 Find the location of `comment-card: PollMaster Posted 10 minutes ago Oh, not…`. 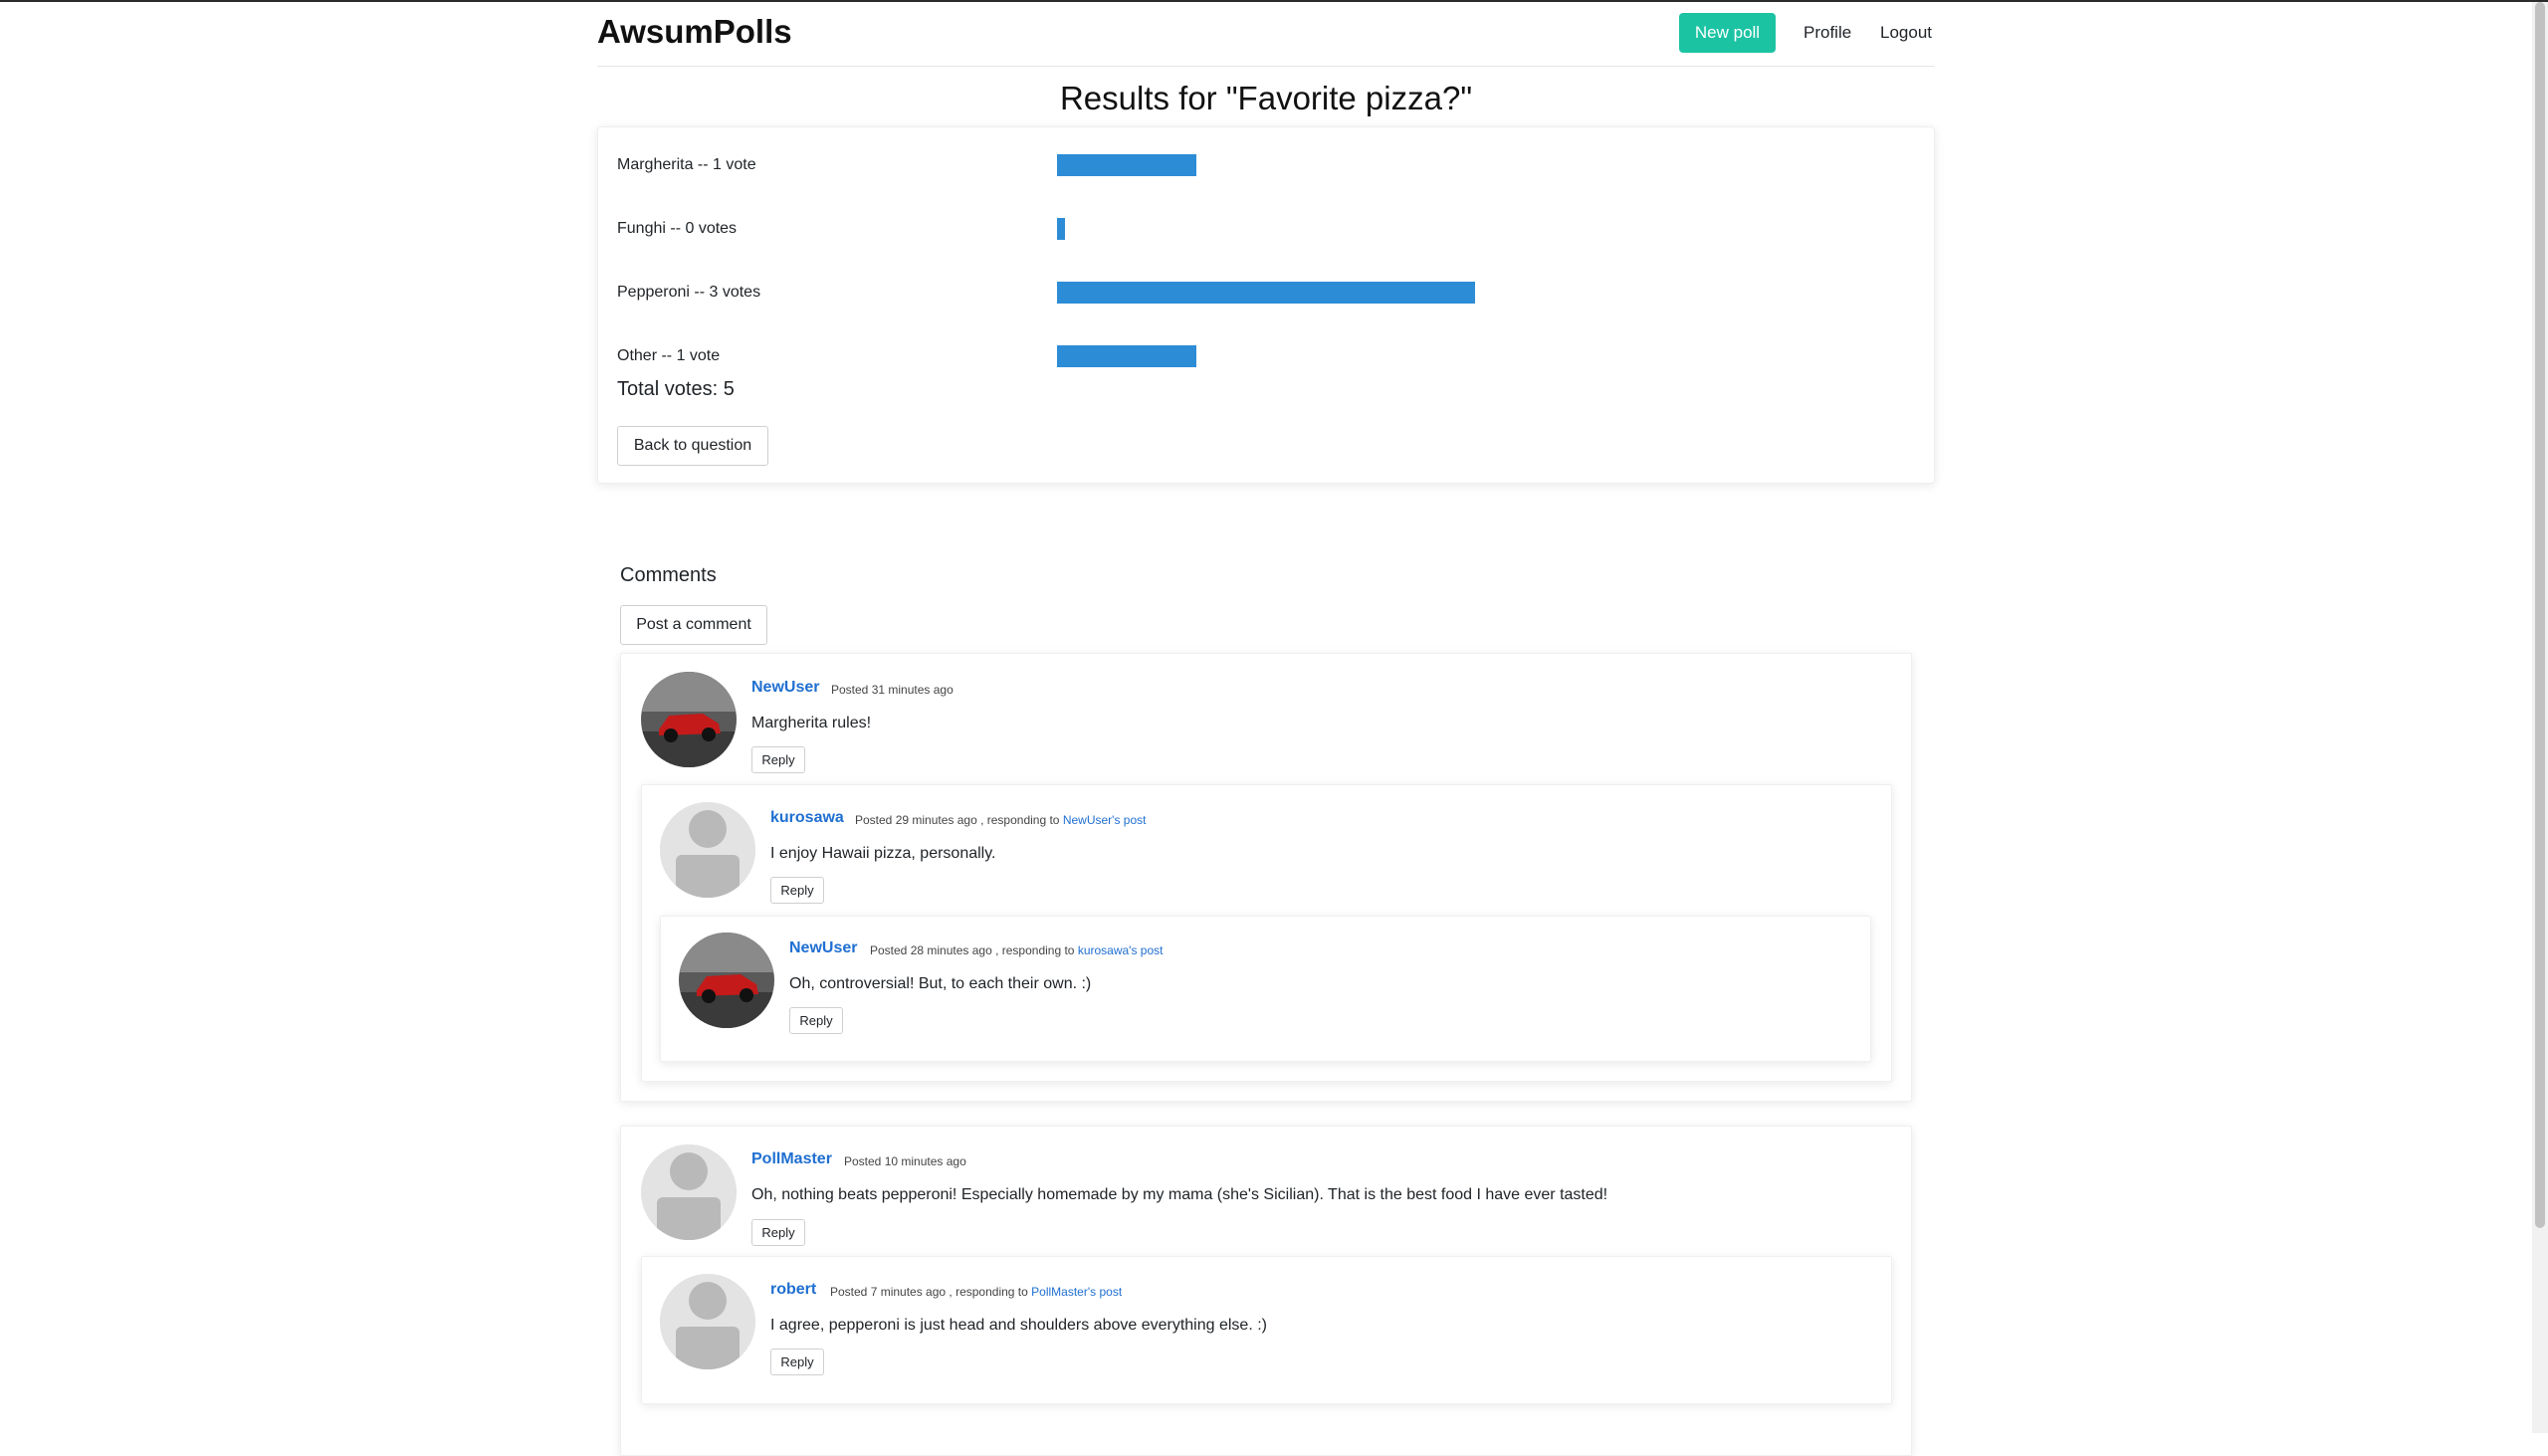

comment-card: PollMaster Posted 10 minutes ago Oh, not… is located at coordinates (1266, 1291).